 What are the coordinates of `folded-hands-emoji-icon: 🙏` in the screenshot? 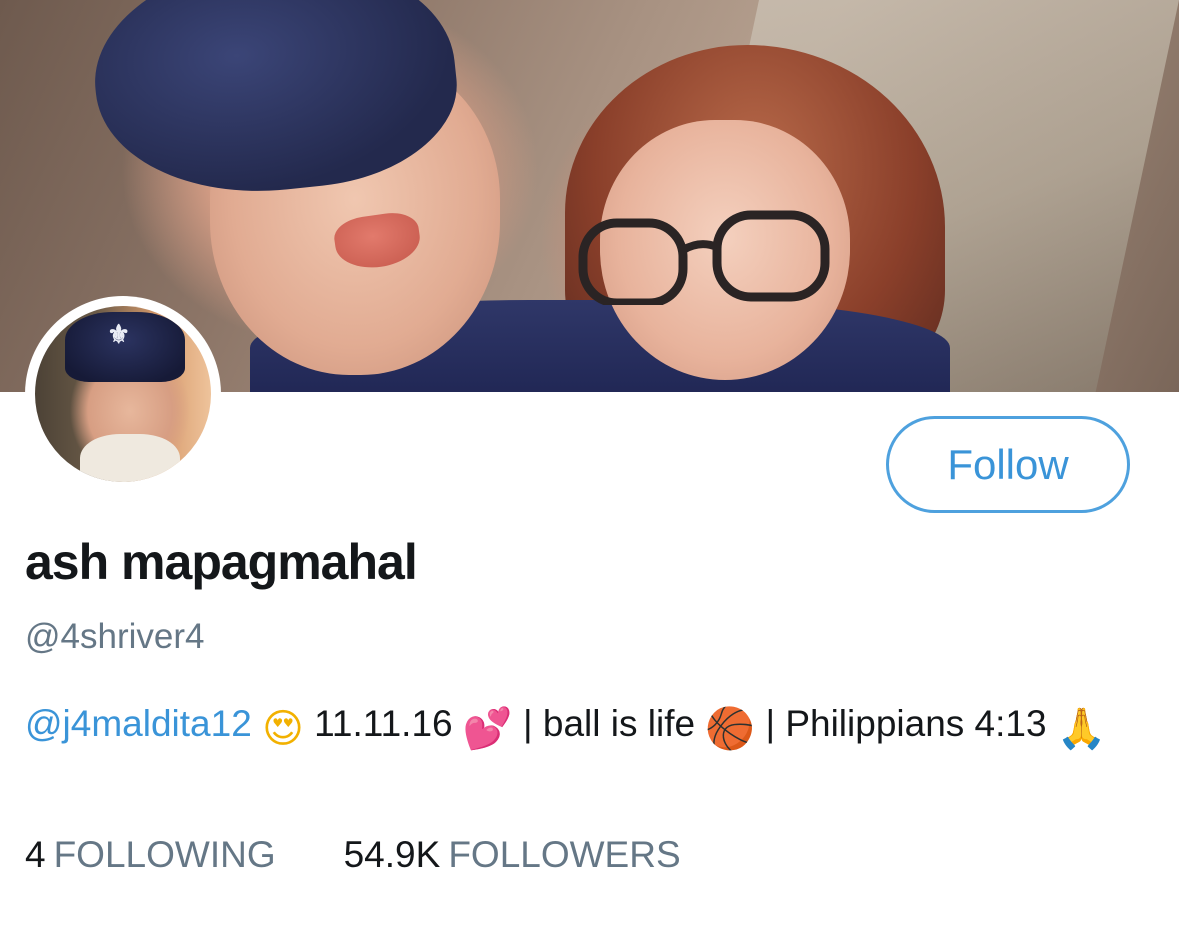 It's located at (1081, 729).